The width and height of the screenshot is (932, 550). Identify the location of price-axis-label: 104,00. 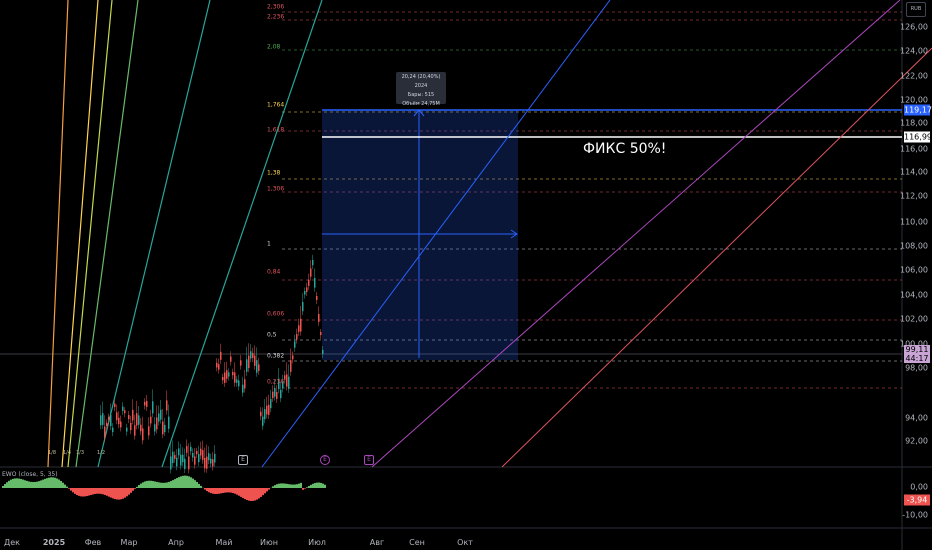
(914, 295).